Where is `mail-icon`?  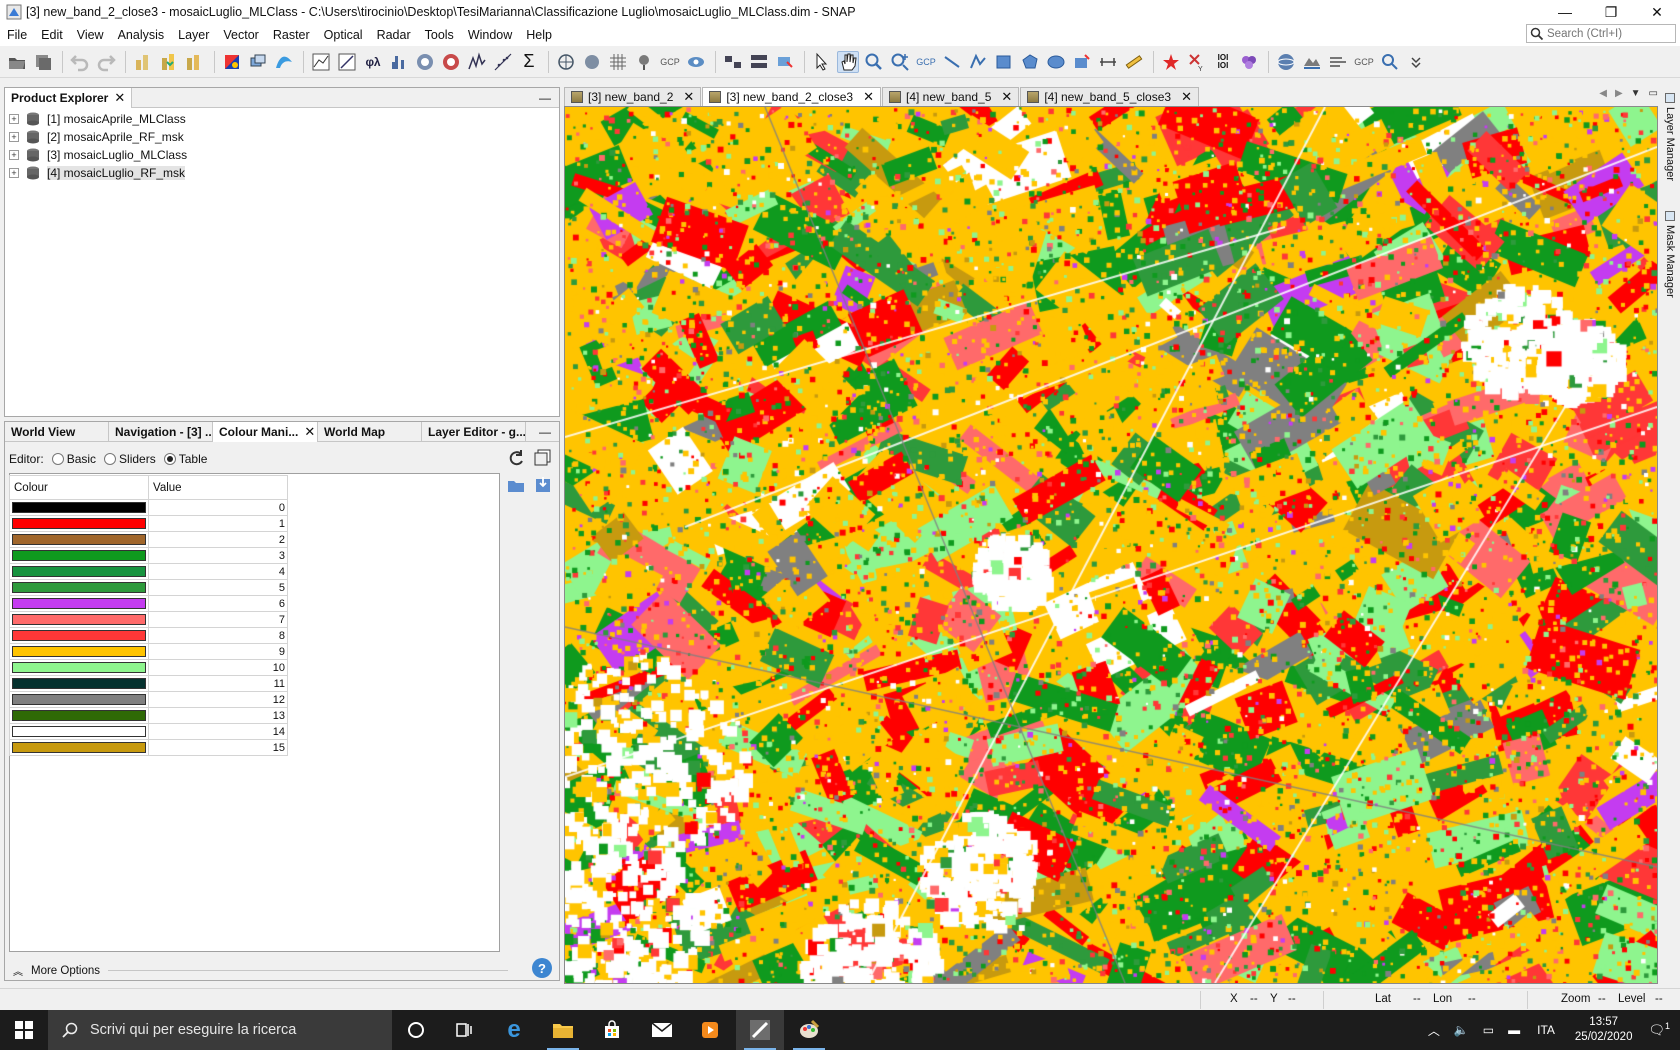
mail-icon is located at coordinates (662, 1030).